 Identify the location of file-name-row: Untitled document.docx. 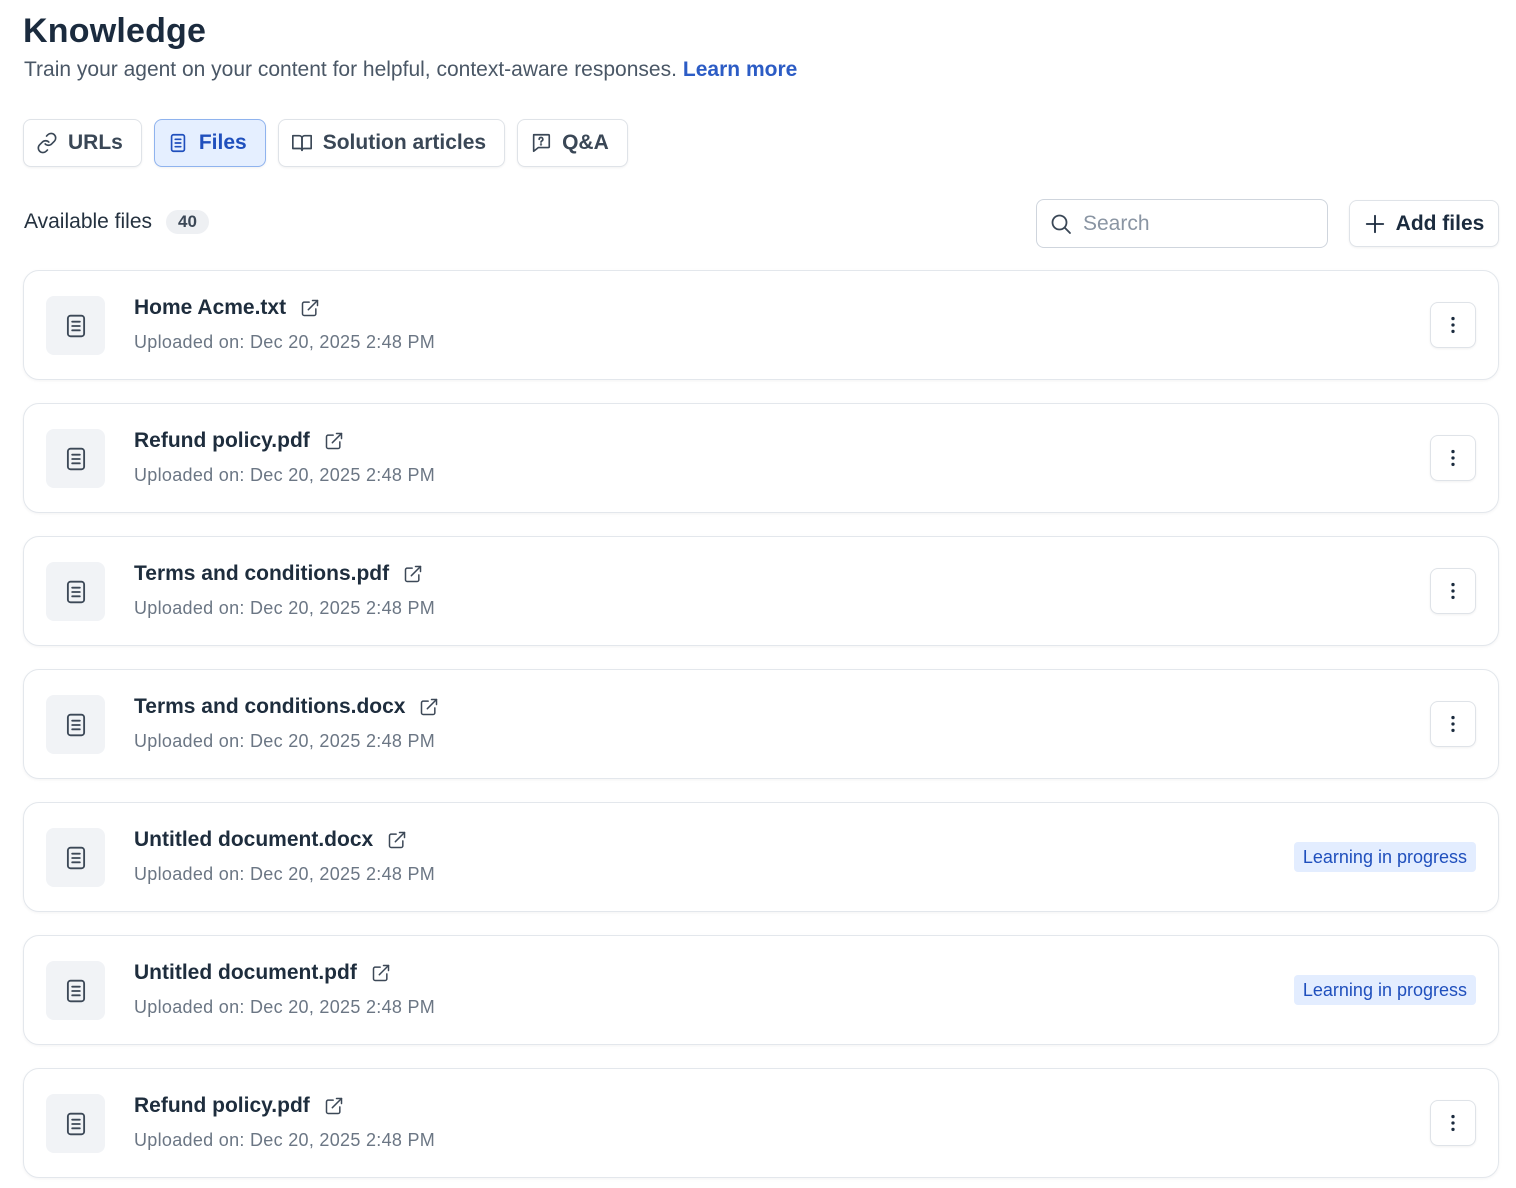
(270, 840).